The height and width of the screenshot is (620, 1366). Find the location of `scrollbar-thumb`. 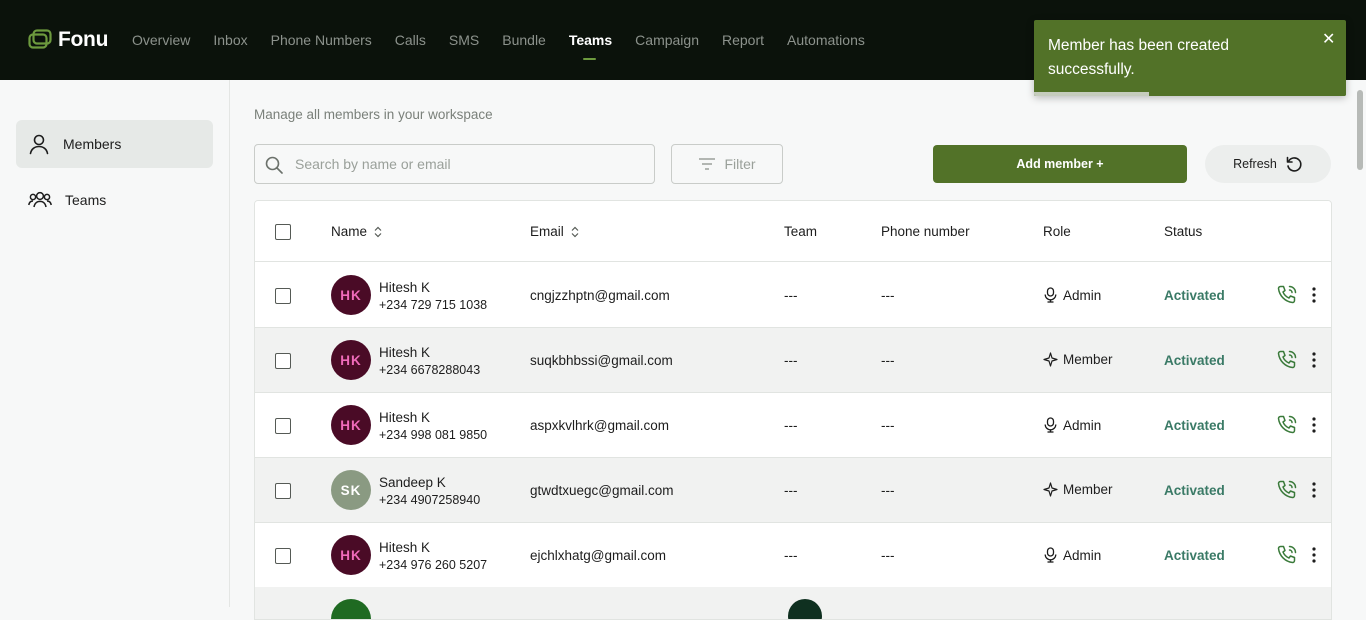

scrollbar-thumb is located at coordinates (1360, 130).